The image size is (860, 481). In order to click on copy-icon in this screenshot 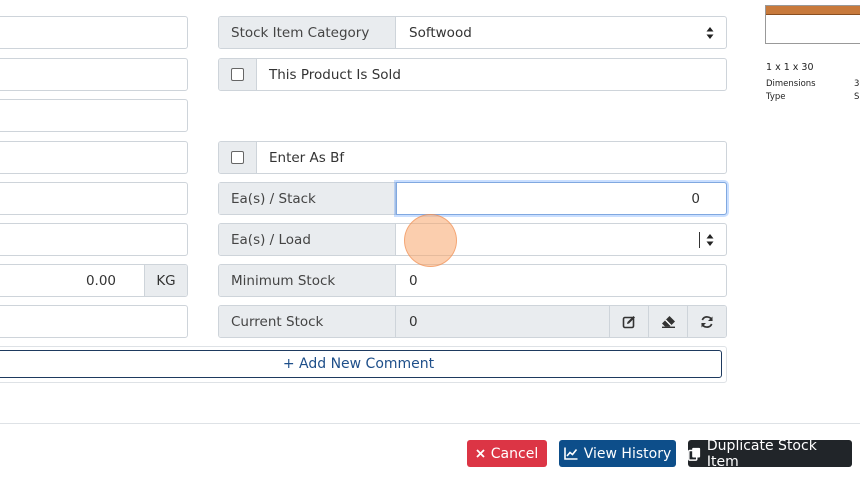, I will do `click(694, 454)`.